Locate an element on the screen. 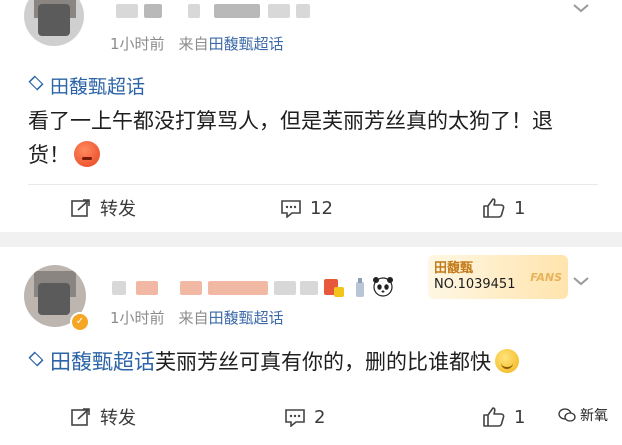 This screenshot has height=445, width=622. post-text: 田馥甄超话芙丽芳丝可真有你的，删的比谁都快 is located at coordinates (308, 362).